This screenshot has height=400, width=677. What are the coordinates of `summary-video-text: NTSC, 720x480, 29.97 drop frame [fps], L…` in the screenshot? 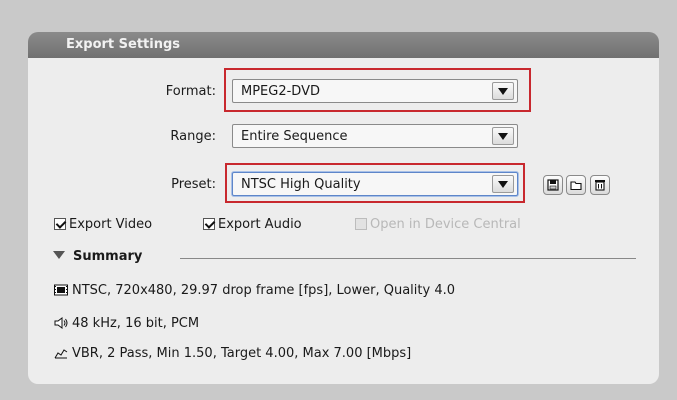 It's located at (263, 290).